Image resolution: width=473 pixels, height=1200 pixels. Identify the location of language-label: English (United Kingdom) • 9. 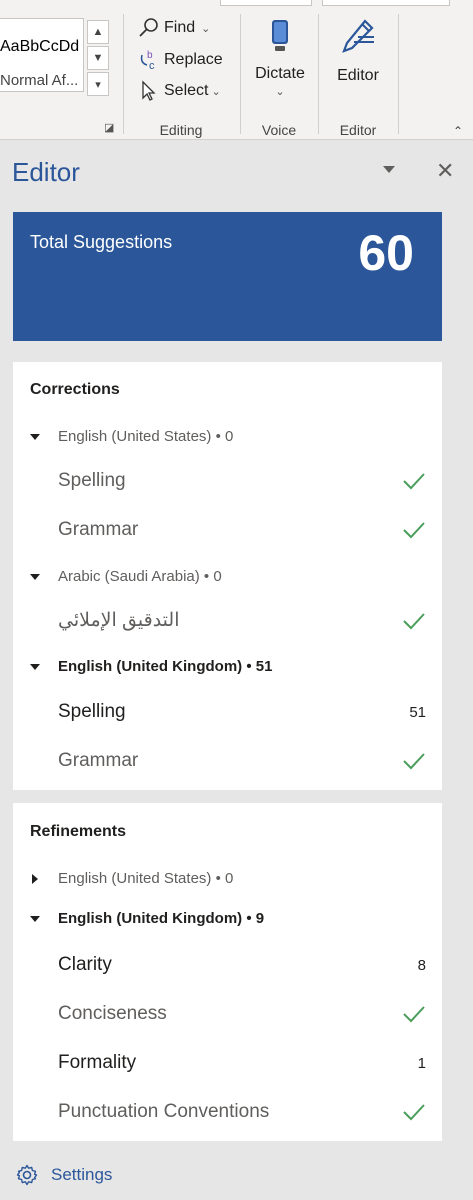
(161, 918).